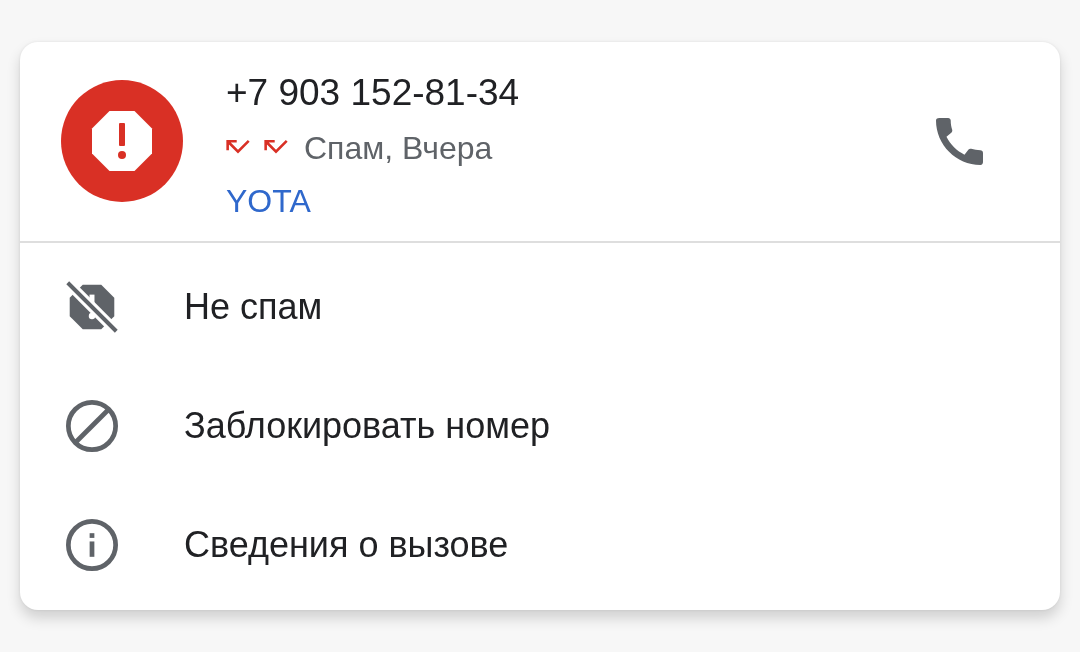 This screenshot has height=652, width=1080. Describe the element at coordinates (92, 306) in the screenshot. I see `crossed-octagon-icon` at that location.